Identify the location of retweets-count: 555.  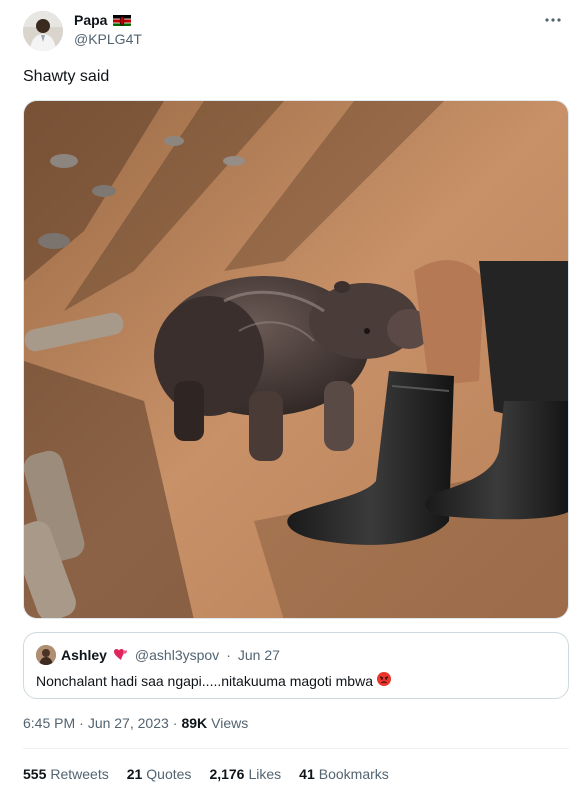
(35, 774).